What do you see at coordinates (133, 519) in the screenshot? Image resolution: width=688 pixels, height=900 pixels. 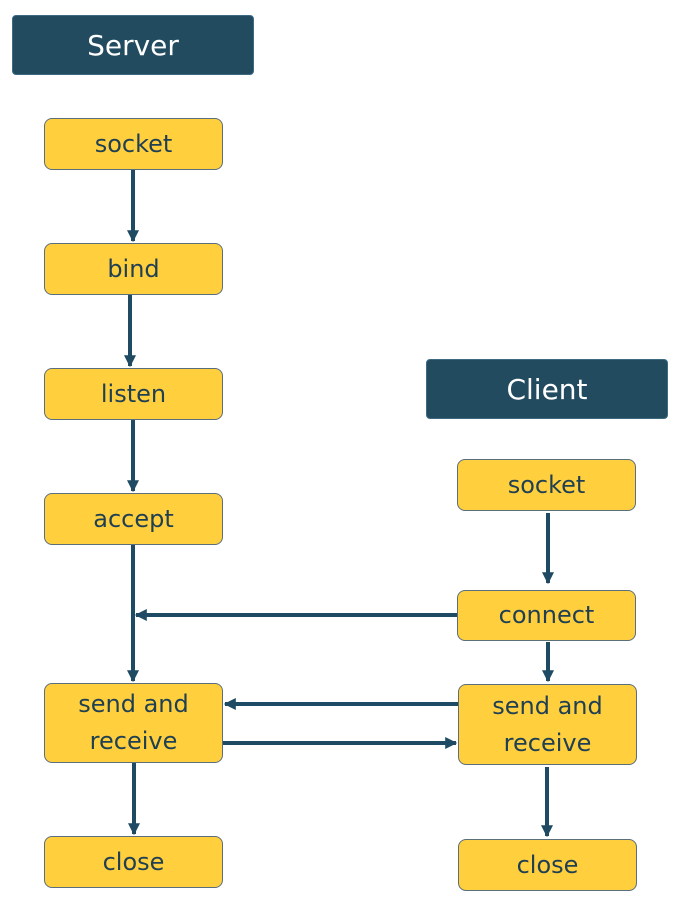 I see `server-accept-node: accept` at bounding box center [133, 519].